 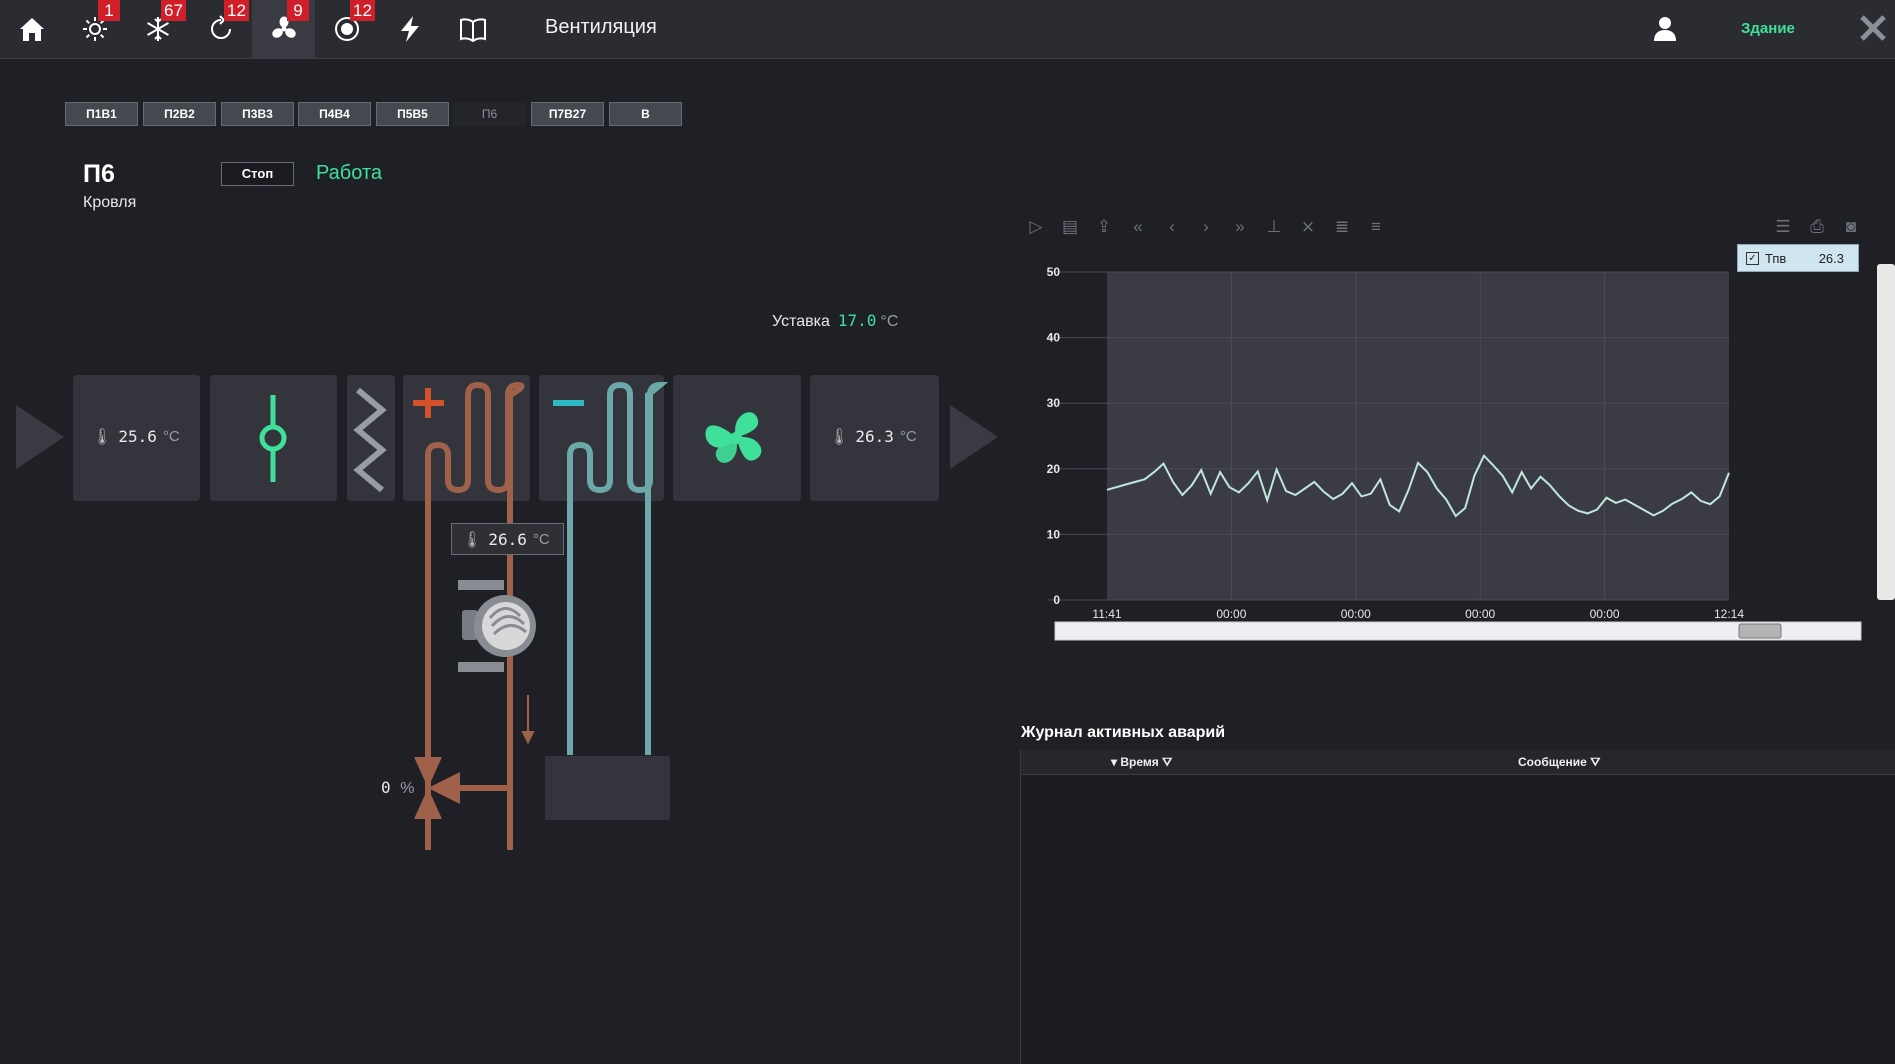 I want to click on alarm-log-title: Журнал активных аварий, so click(x=1123, y=732).